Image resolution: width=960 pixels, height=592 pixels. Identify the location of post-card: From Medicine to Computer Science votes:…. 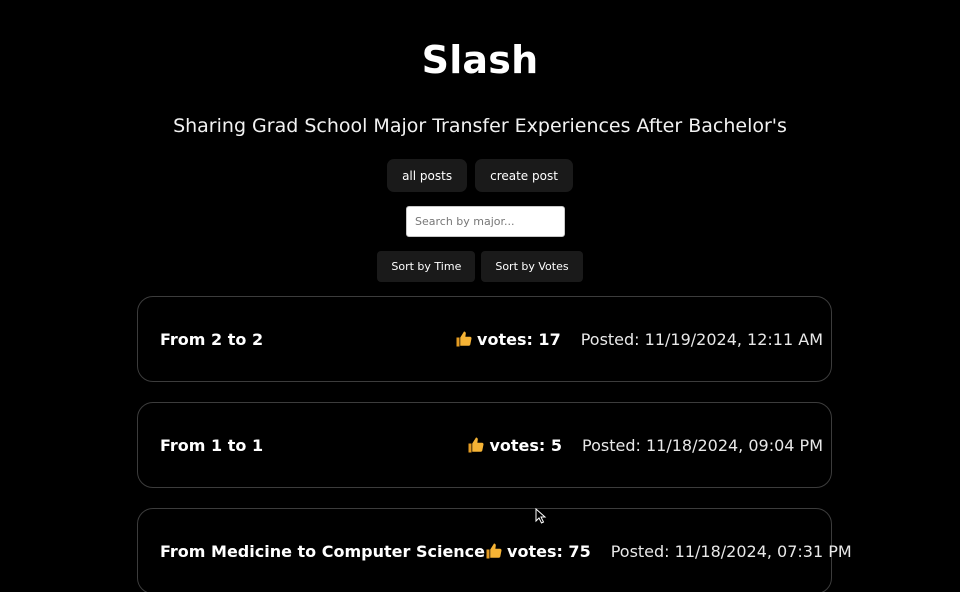
(494, 550).